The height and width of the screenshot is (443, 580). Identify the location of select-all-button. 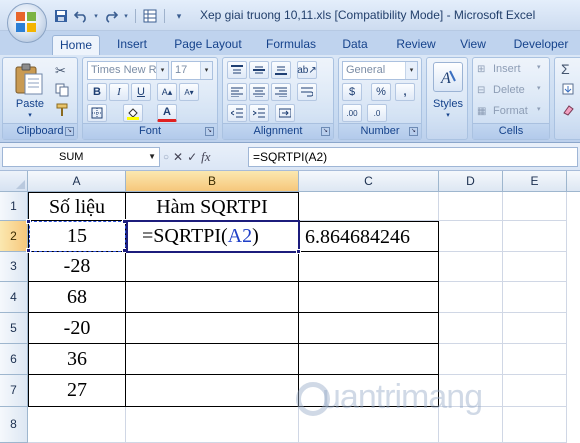
(14, 181).